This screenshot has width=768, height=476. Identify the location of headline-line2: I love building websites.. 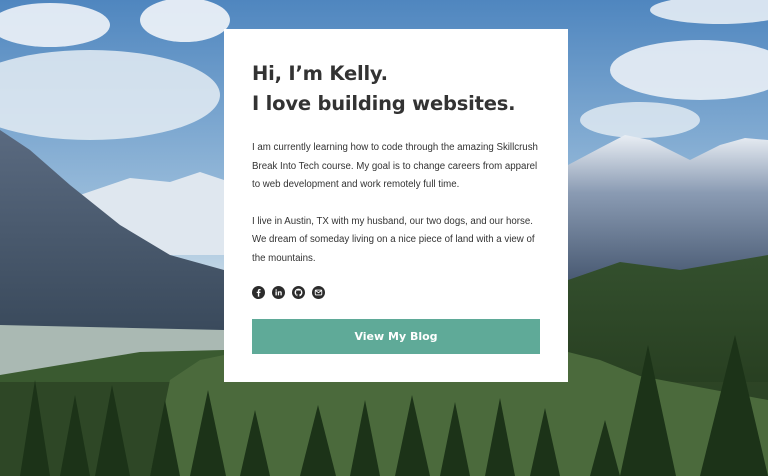
(384, 103).